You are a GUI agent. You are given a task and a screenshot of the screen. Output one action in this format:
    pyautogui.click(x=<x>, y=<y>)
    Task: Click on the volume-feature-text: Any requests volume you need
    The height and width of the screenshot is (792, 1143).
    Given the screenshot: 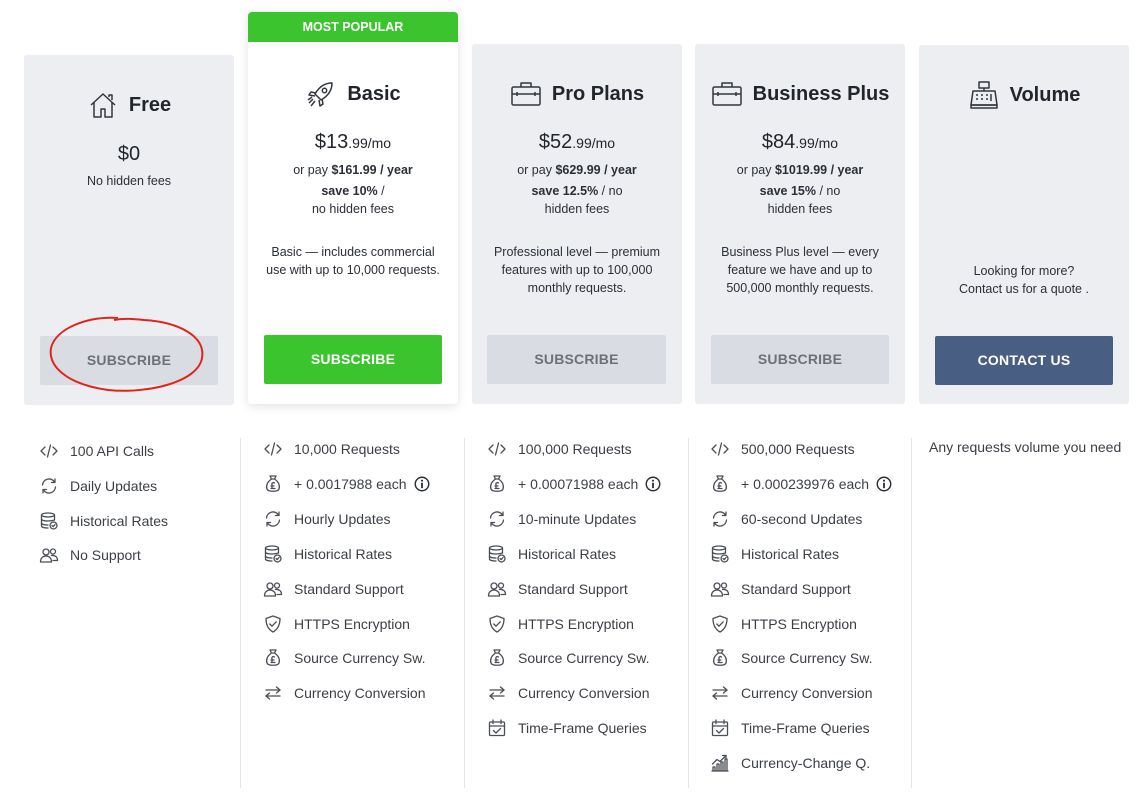 What is the action you would take?
    pyautogui.click(x=1025, y=447)
    